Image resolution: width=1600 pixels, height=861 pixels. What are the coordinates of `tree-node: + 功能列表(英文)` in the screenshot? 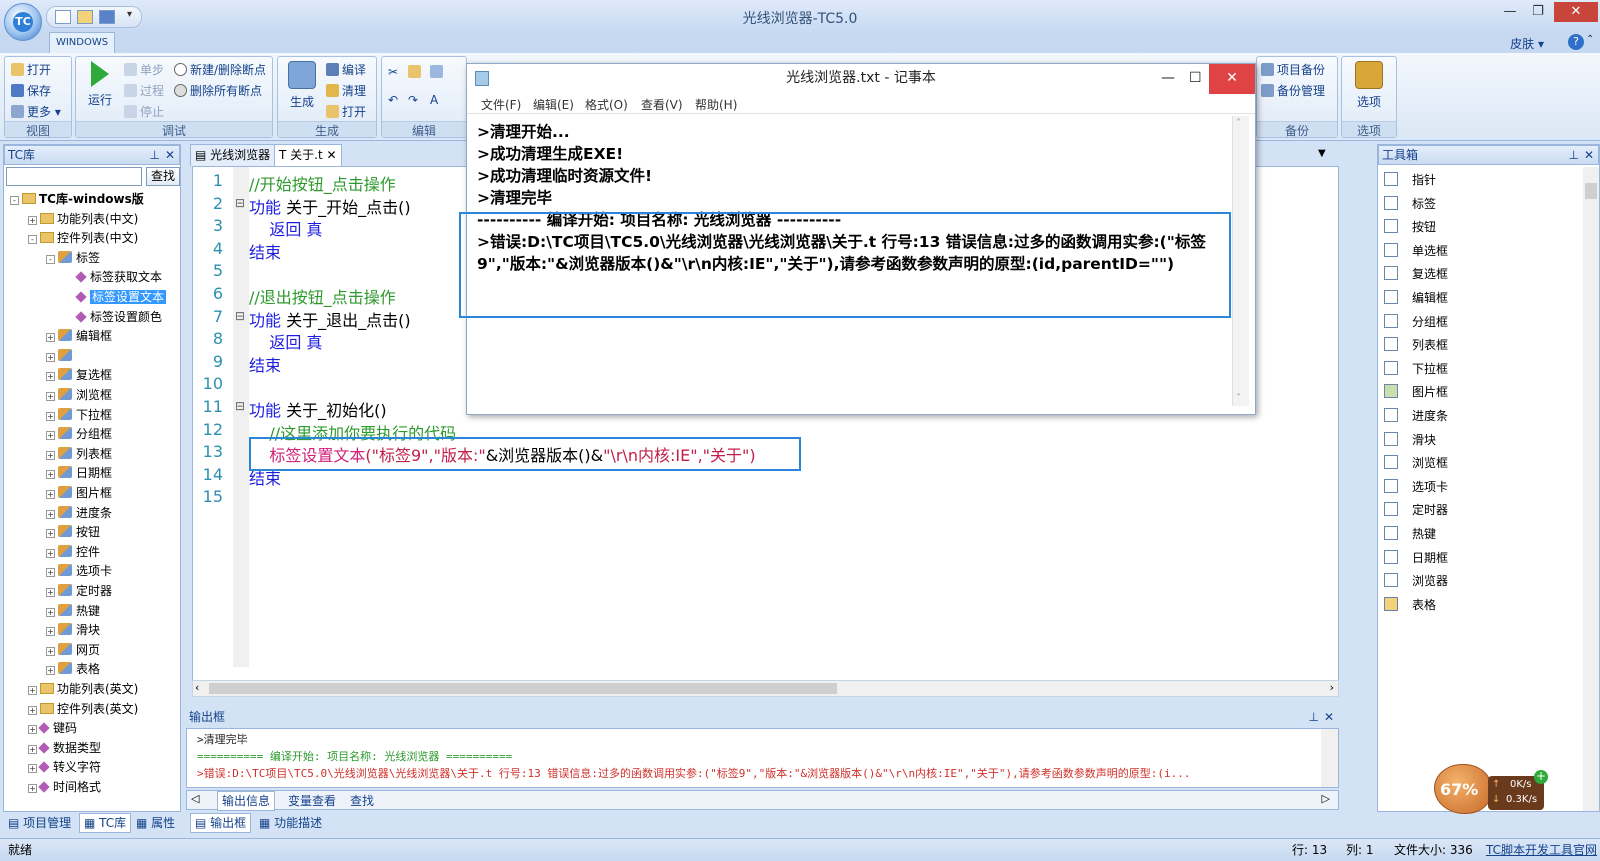 It's located at (83, 689).